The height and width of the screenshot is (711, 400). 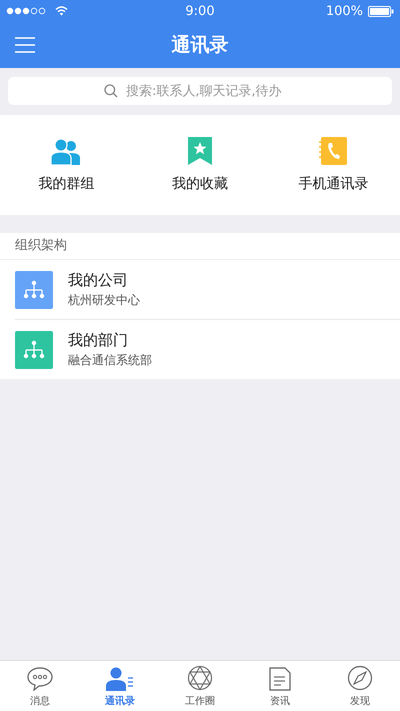 I want to click on page-title: 通讯录, so click(x=200, y=45).